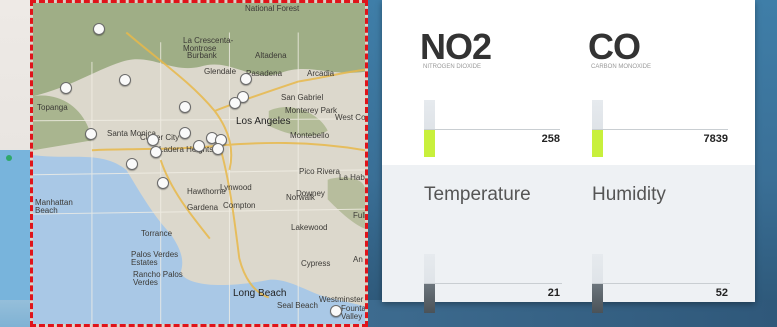  What do you see at coordinates (553, 293) in the screenshot?
I see `temperature-value: 21` at bounding box center [553, 293].